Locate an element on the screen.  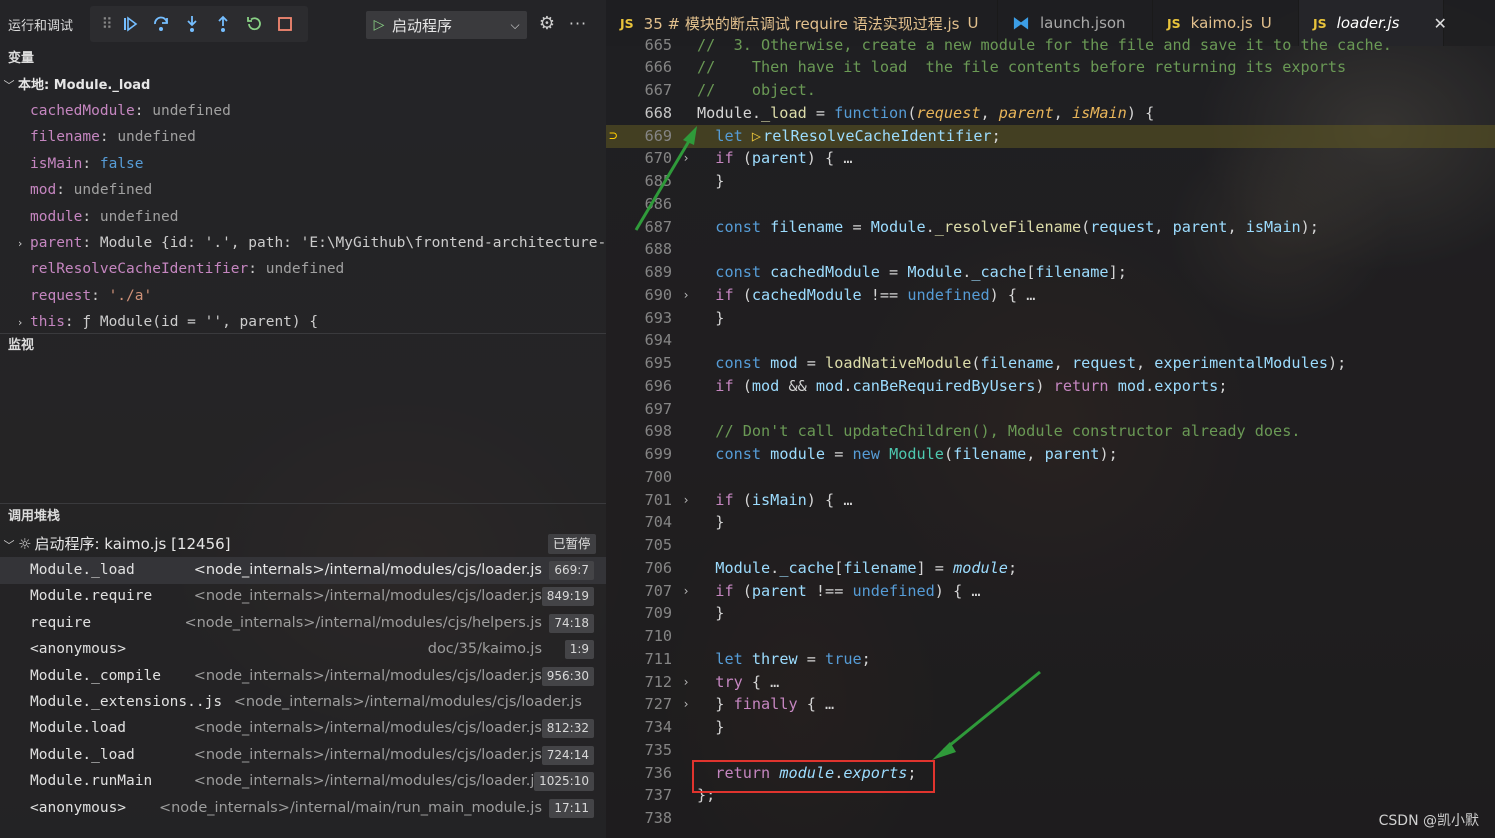
code-line: 688 is located at coordinates (1050, 249).